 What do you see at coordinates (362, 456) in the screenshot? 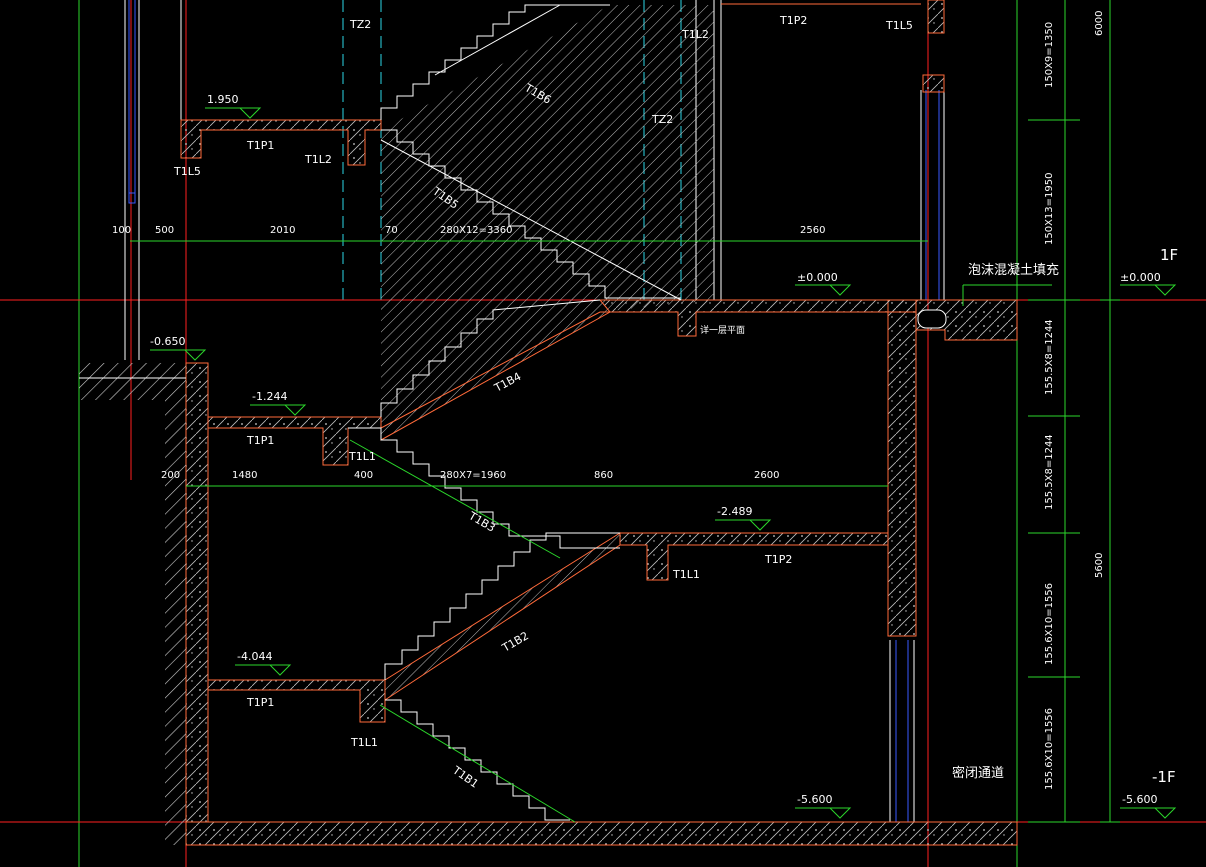
I see `label-t1l1-mid: T1L1` at bounding box center [362, 456].